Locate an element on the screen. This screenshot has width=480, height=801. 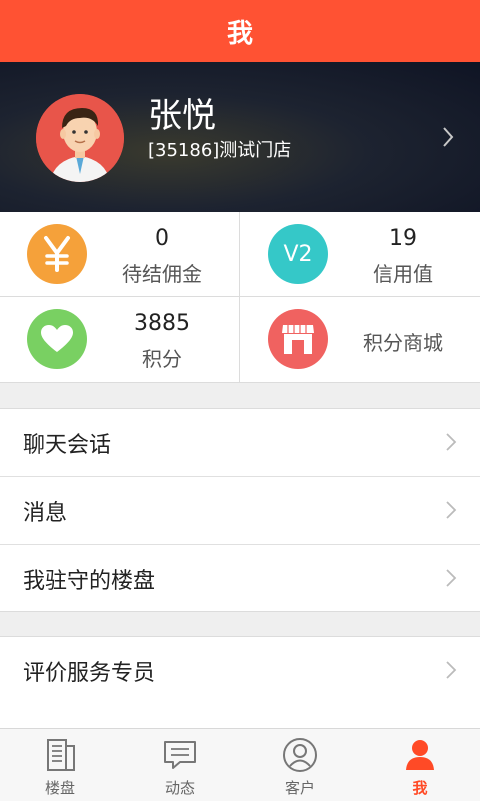
points-mall-label: 积分商城 is located at coordinates (403, 343).